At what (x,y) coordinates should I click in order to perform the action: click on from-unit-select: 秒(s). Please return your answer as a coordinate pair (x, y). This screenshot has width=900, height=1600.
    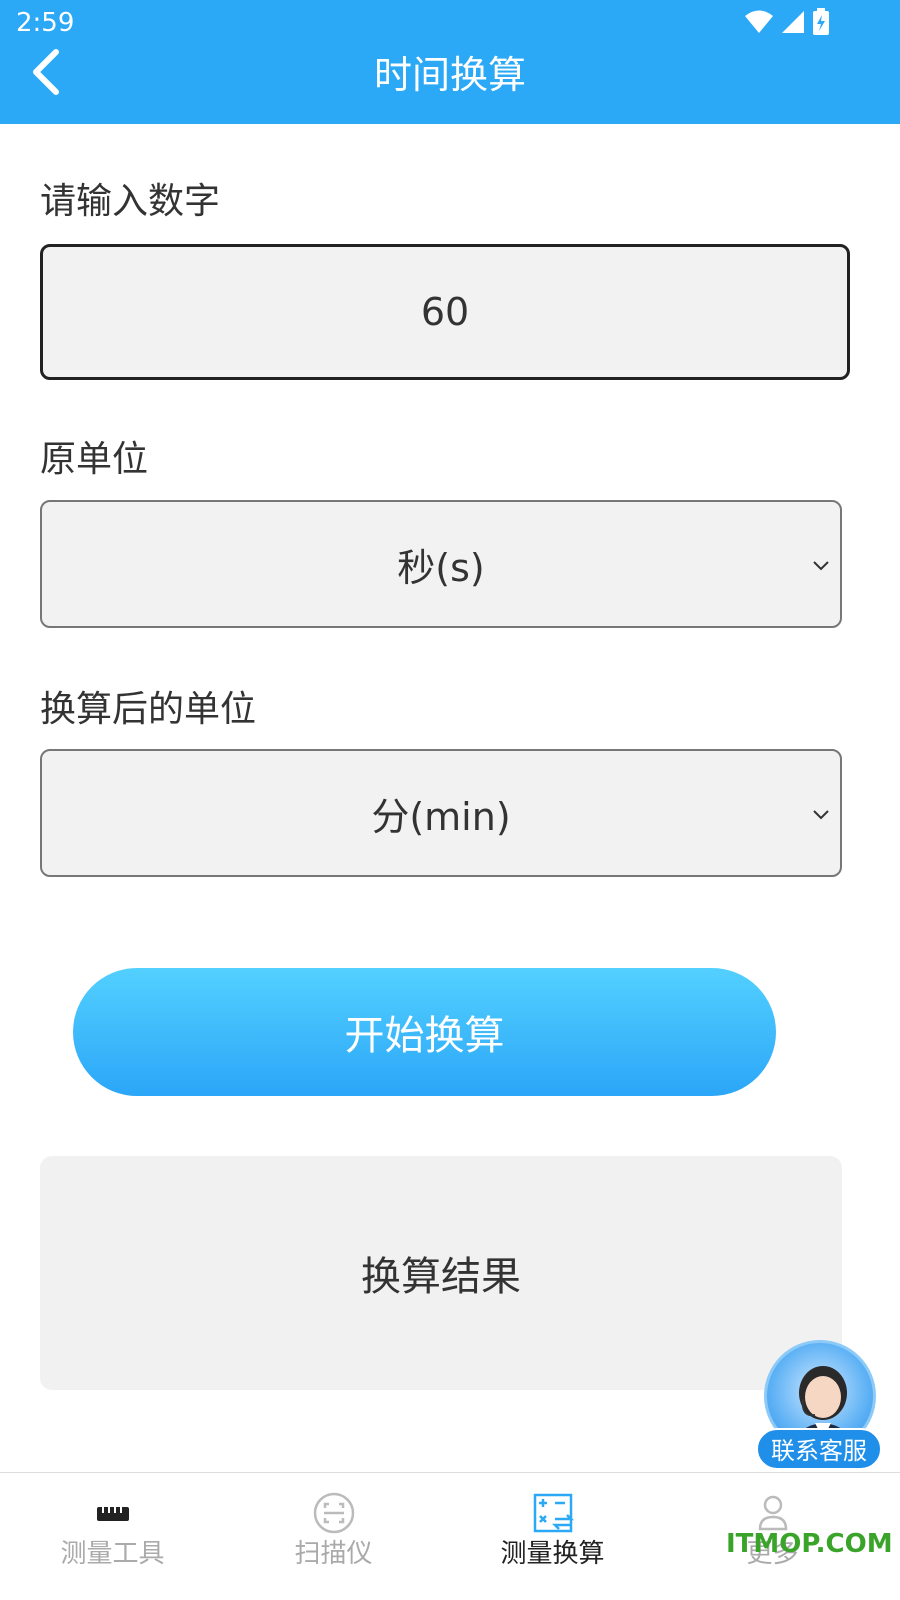
    Looking at the image, I should click on (441, 564).